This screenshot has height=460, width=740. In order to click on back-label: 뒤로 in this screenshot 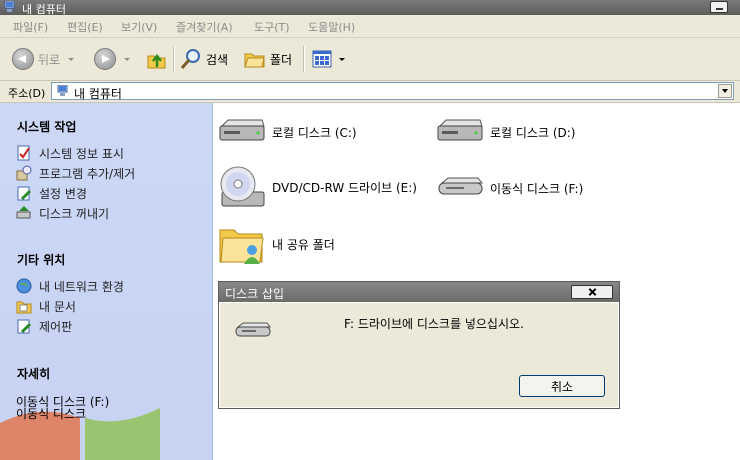, I will do `click(49, 59)`.